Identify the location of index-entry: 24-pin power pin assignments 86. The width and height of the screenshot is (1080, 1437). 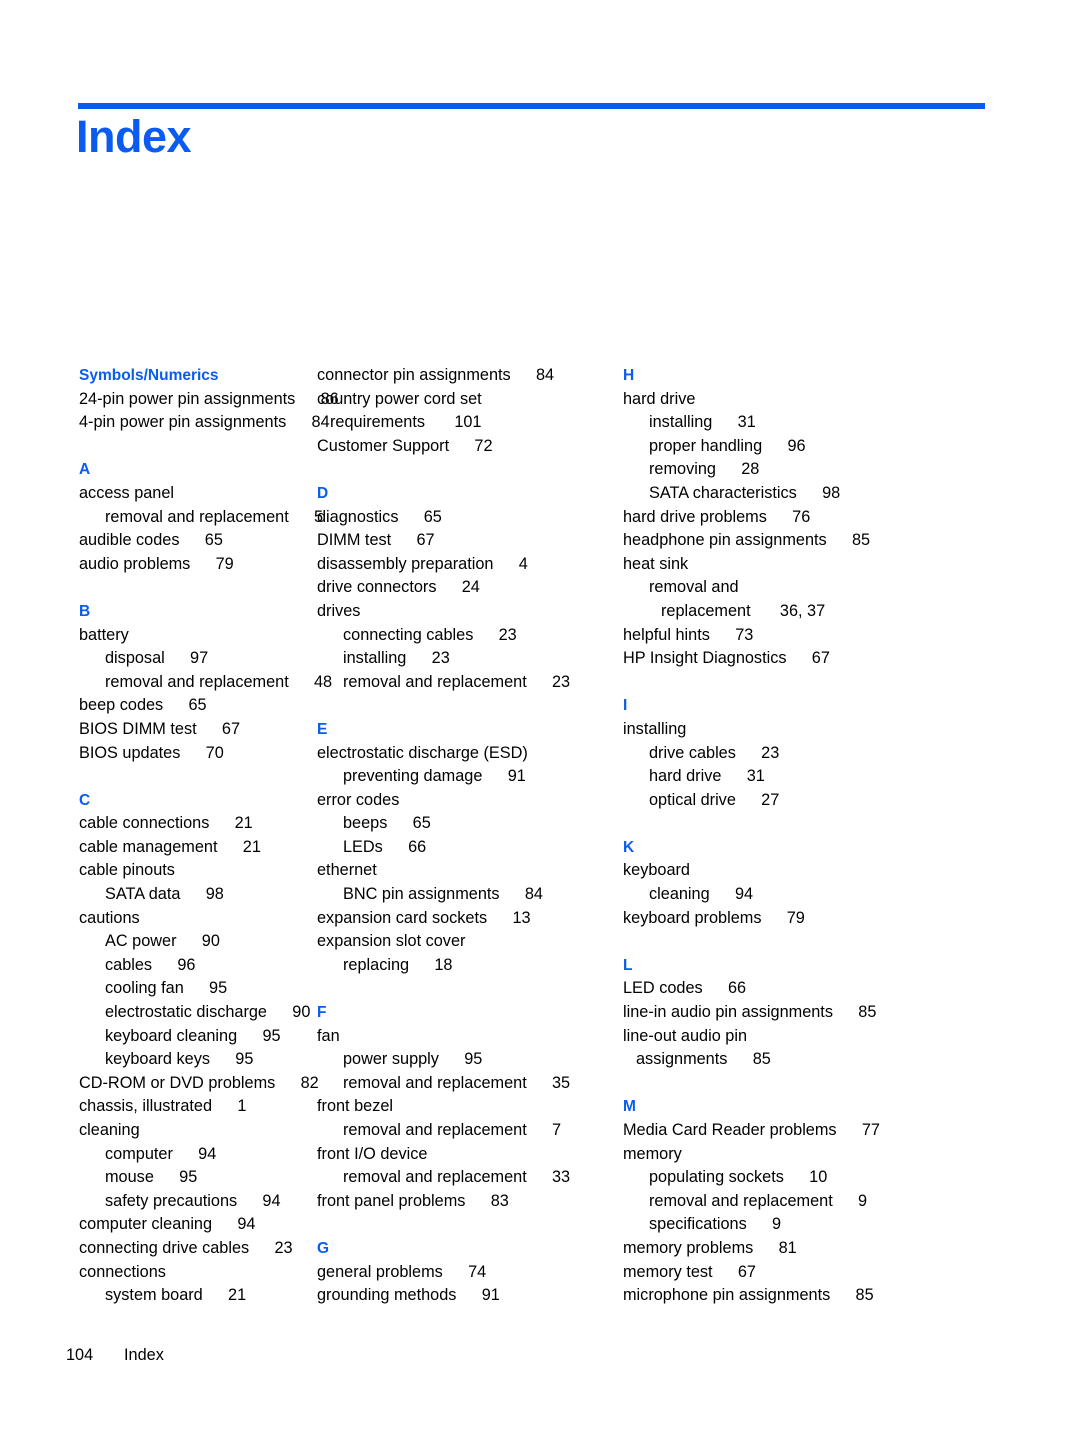
(209, 400).